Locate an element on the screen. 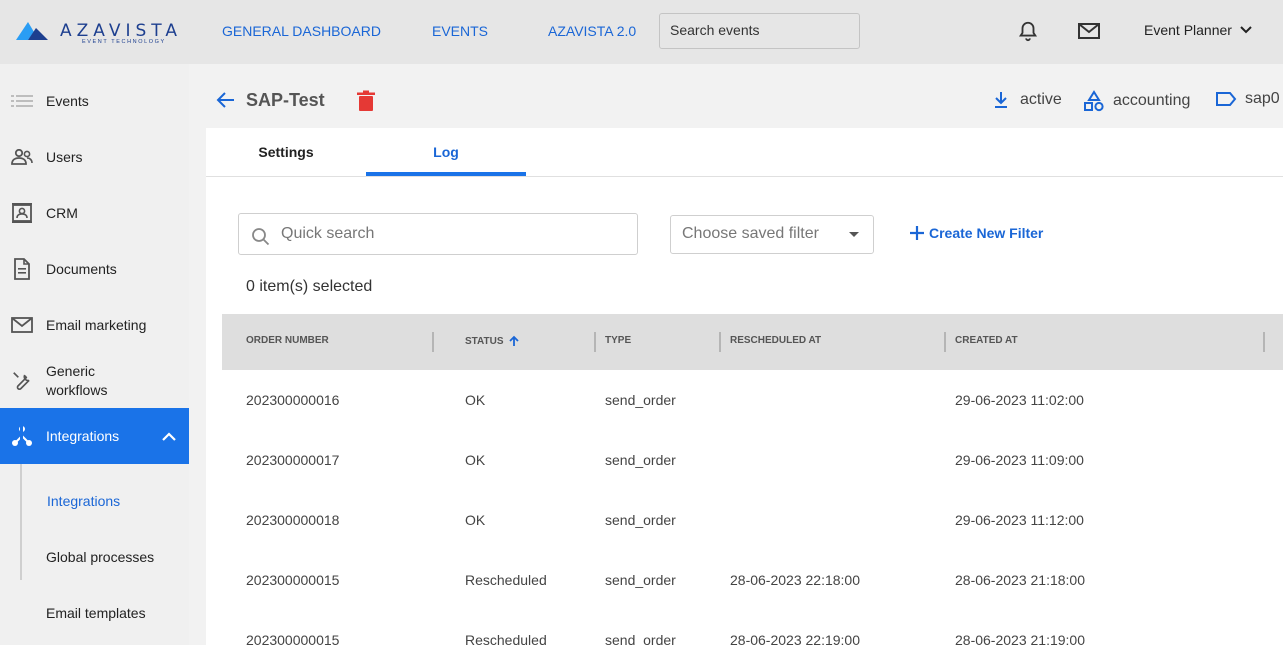  sidebar-item-users: Users is located at coordinates (94, 157).